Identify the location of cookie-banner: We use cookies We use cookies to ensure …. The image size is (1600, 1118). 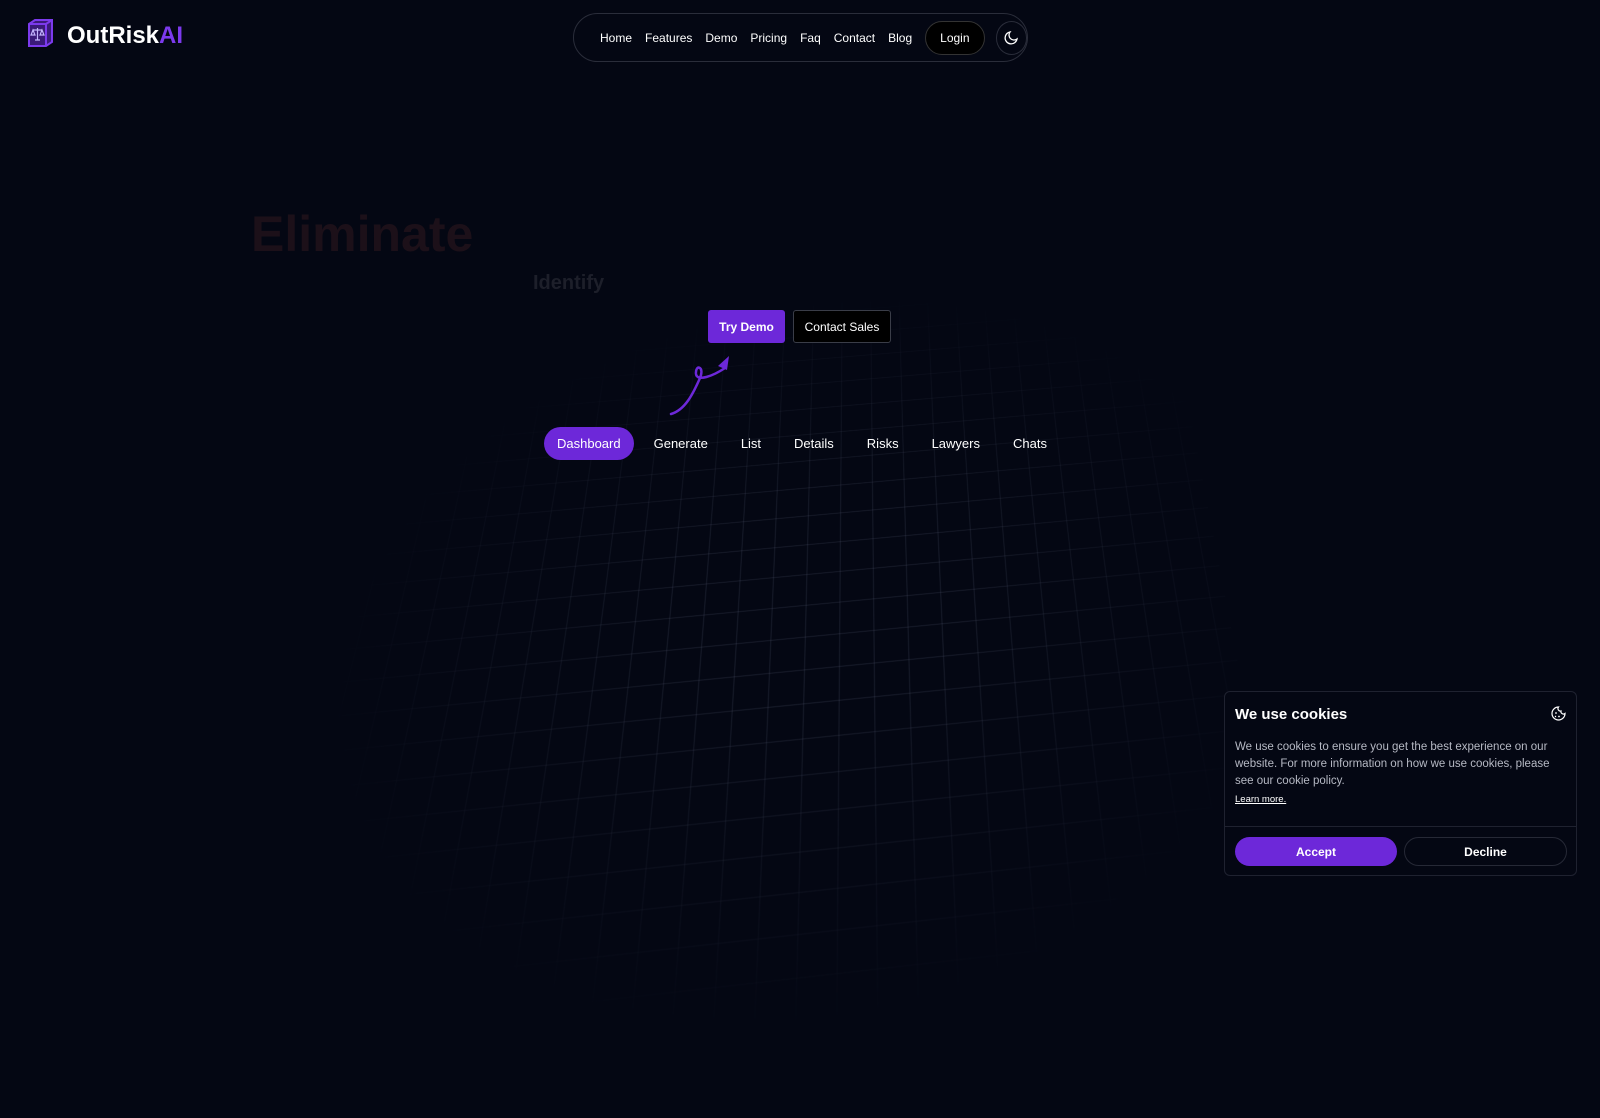
(1400, 783).